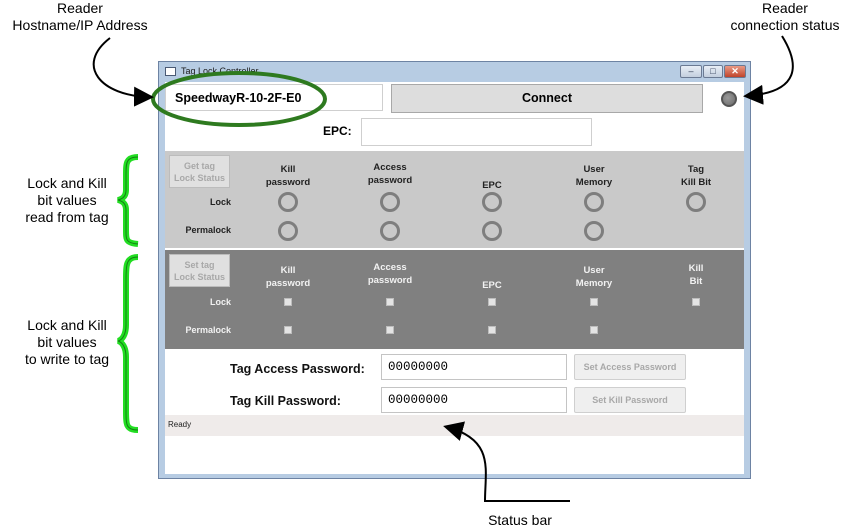  I want to click on write-values-brace, so click(127, 343).